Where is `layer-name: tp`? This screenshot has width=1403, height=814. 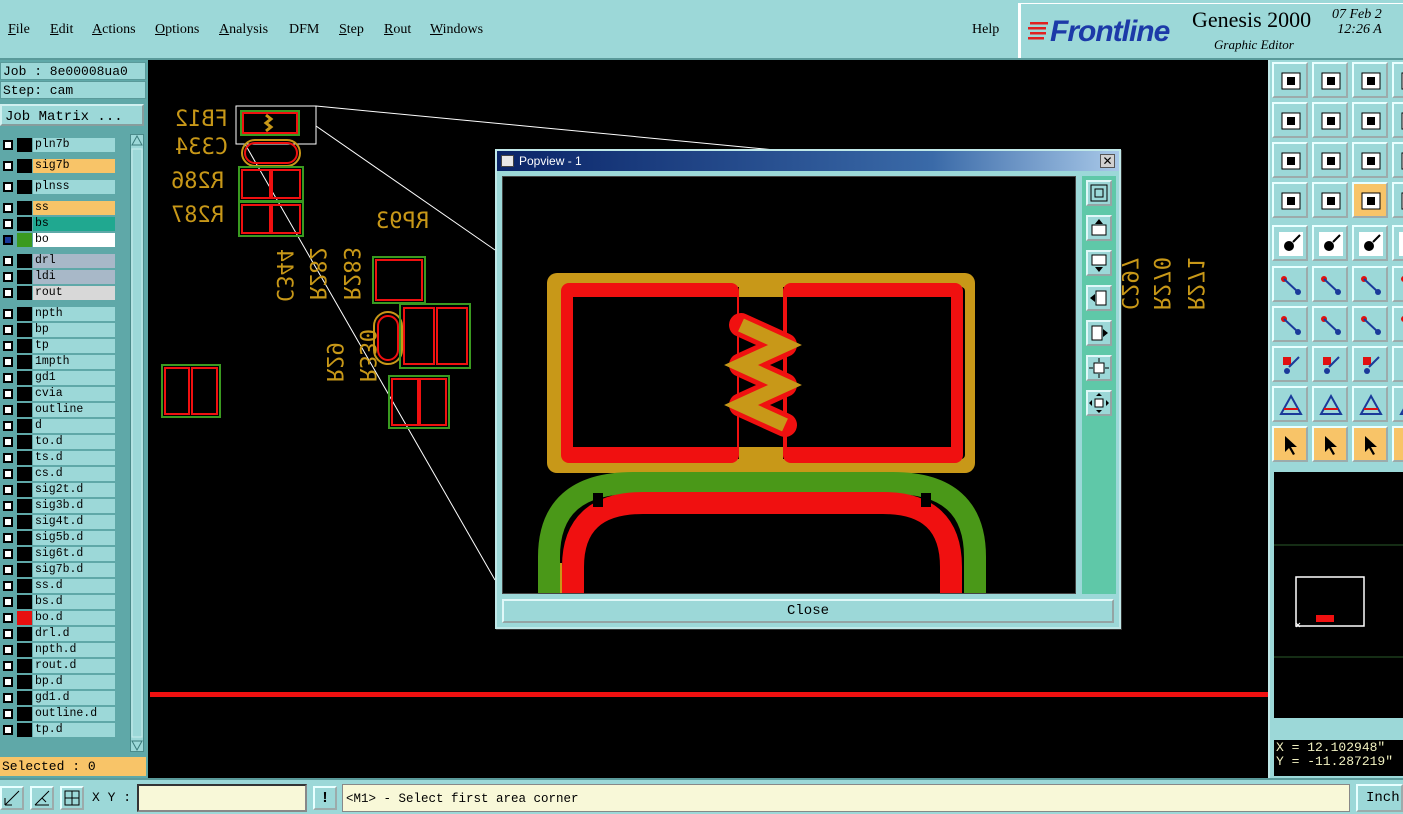
layer-name: tp is located at coordinates (74, 346).